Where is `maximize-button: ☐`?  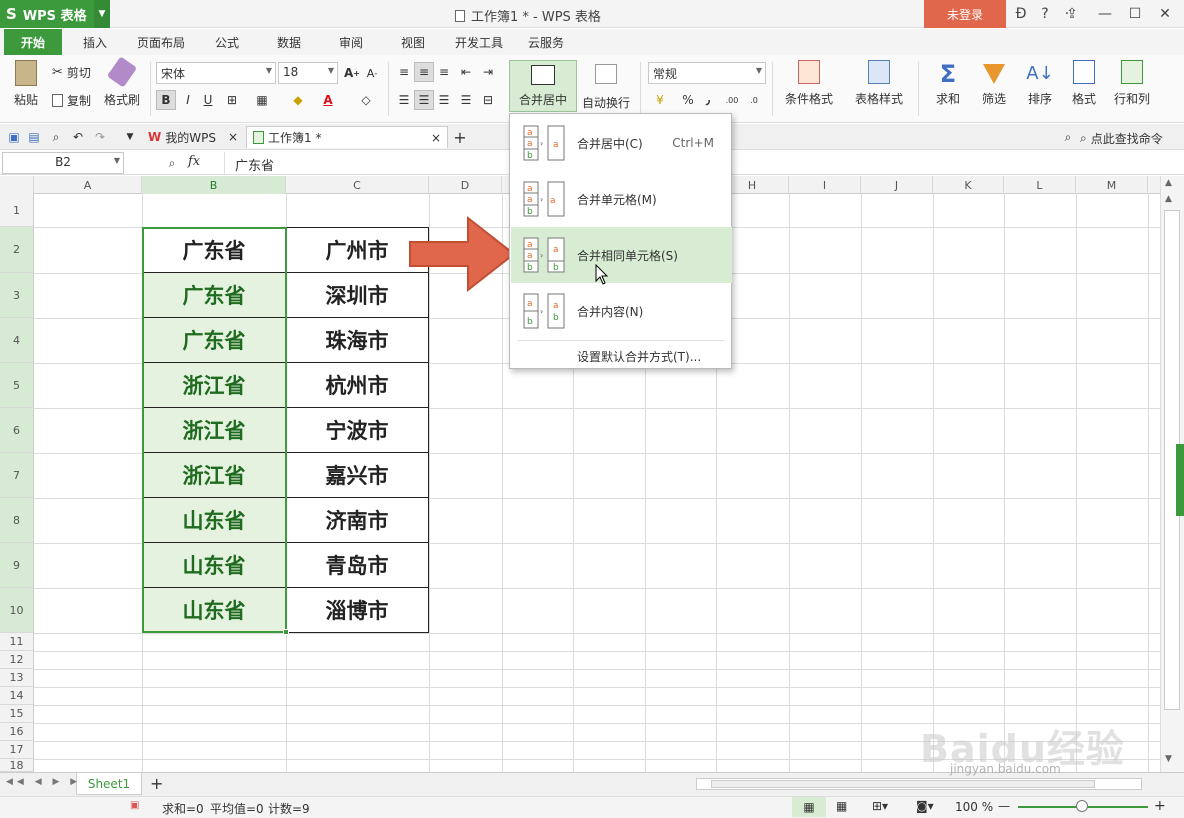
maximize-button: ☐ is located at coordinates (1135, 14).